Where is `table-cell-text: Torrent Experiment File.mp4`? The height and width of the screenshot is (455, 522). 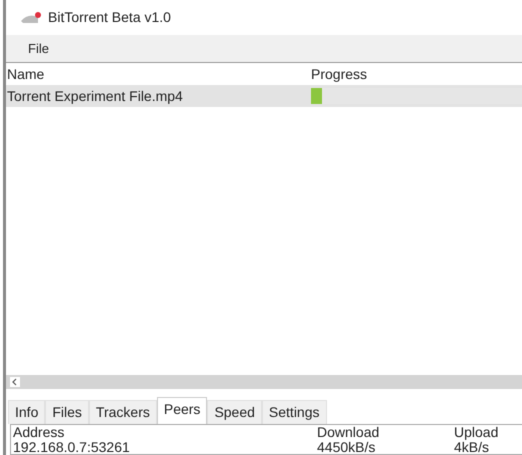
table-cell-text: Torrent Experiment File.mp4 is located at coordinates (95, 96).